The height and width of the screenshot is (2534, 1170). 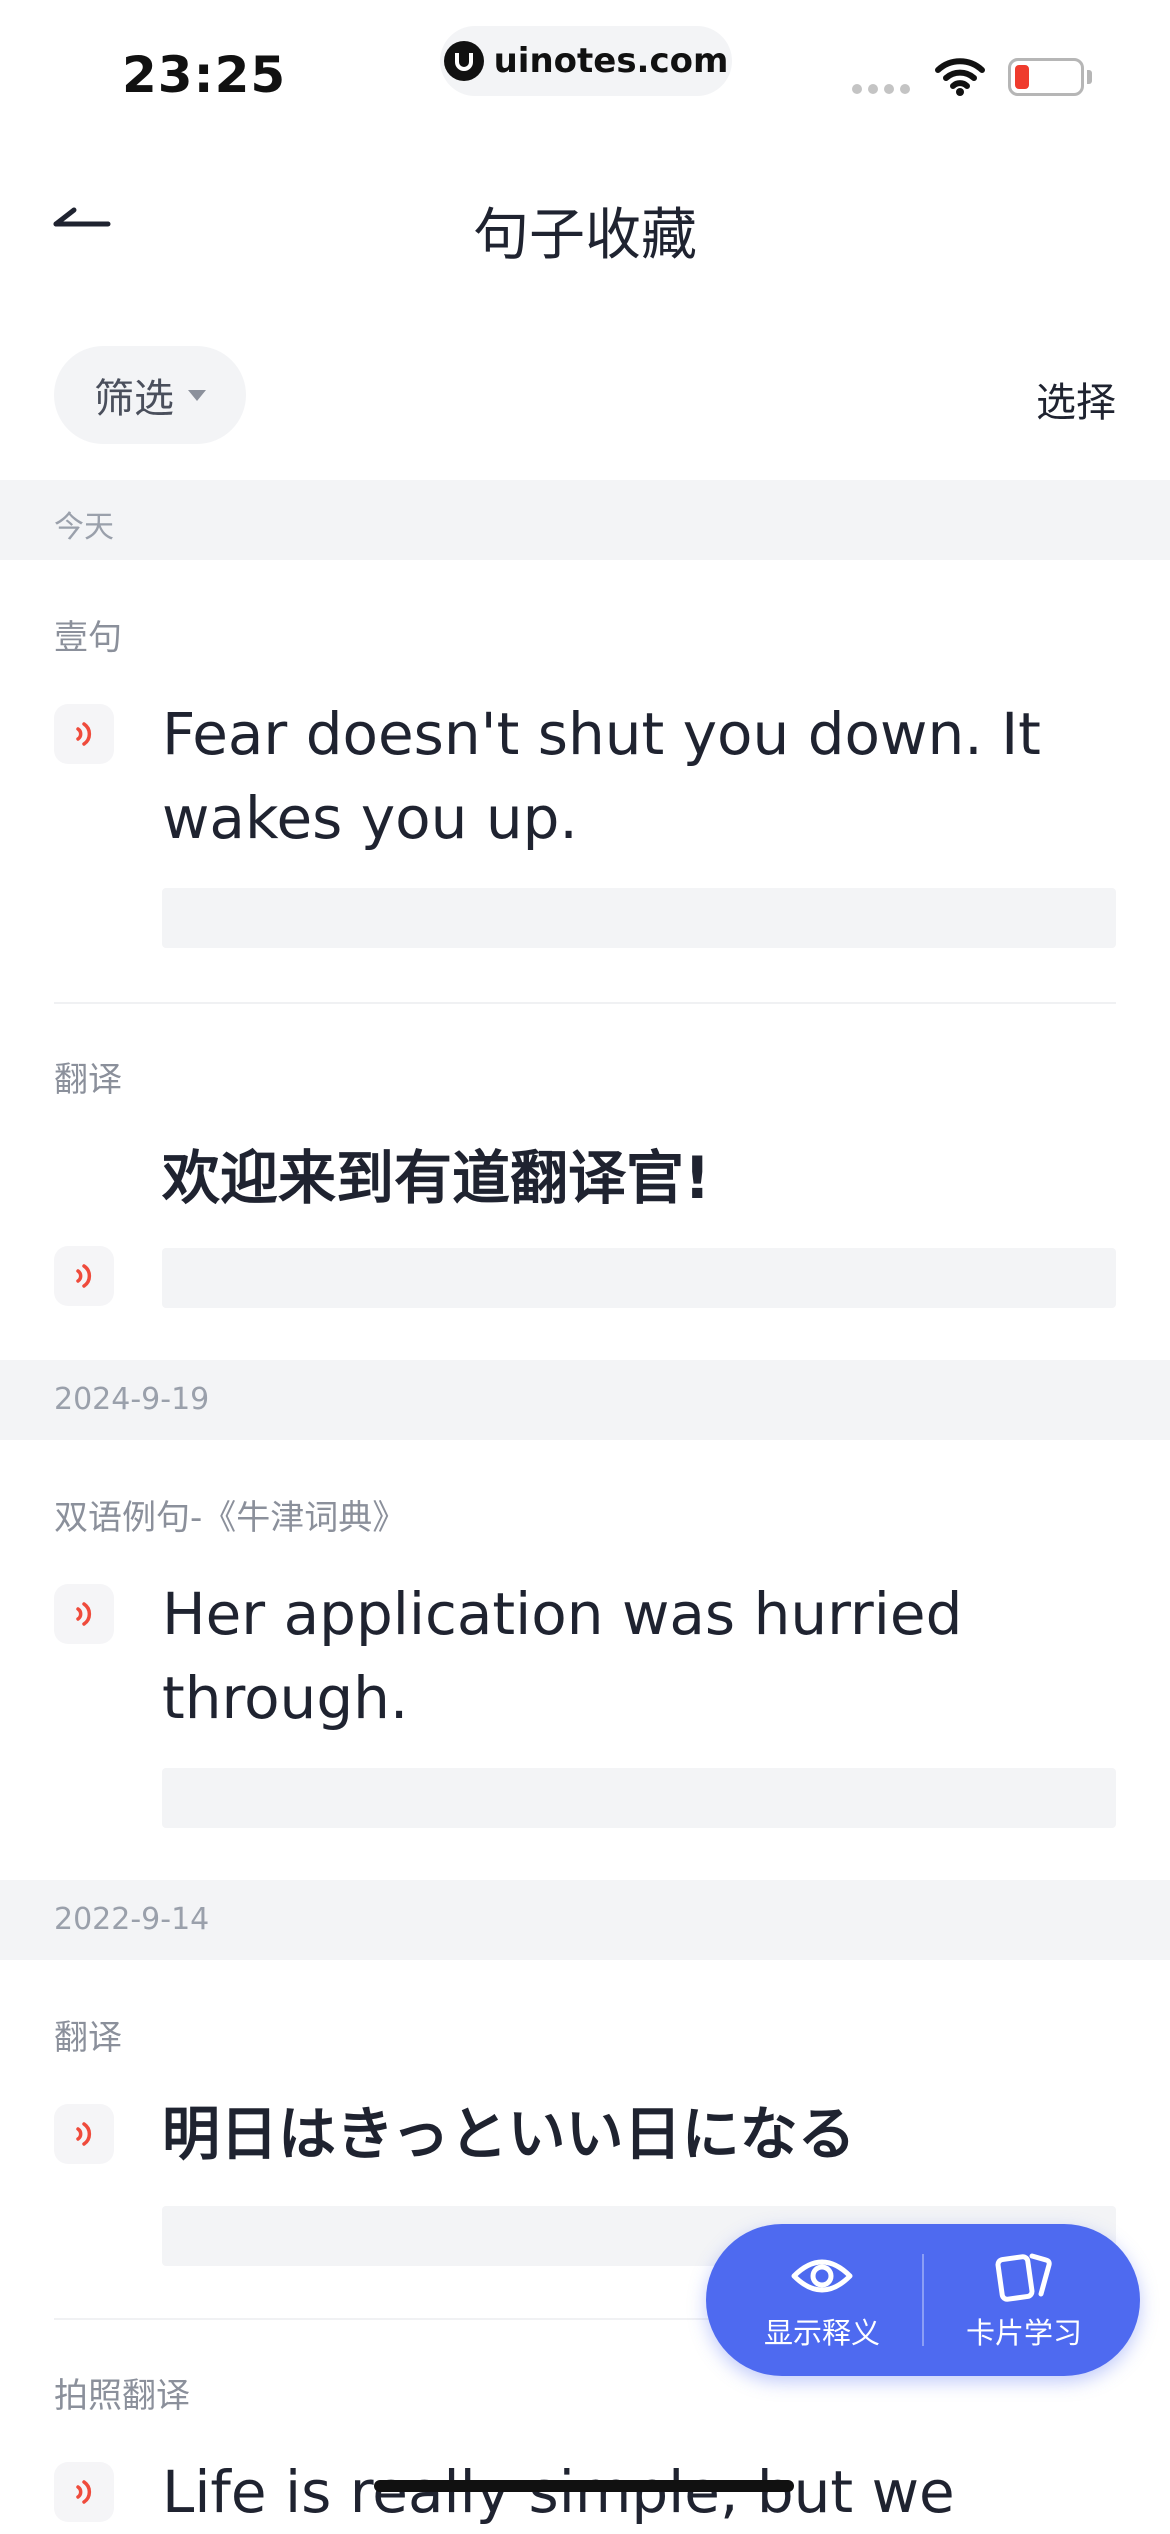 What do you see at coordinates (285, 1698) in the screenshot?
I see `sentence-line: through.` at bounding box center [285, 1698].